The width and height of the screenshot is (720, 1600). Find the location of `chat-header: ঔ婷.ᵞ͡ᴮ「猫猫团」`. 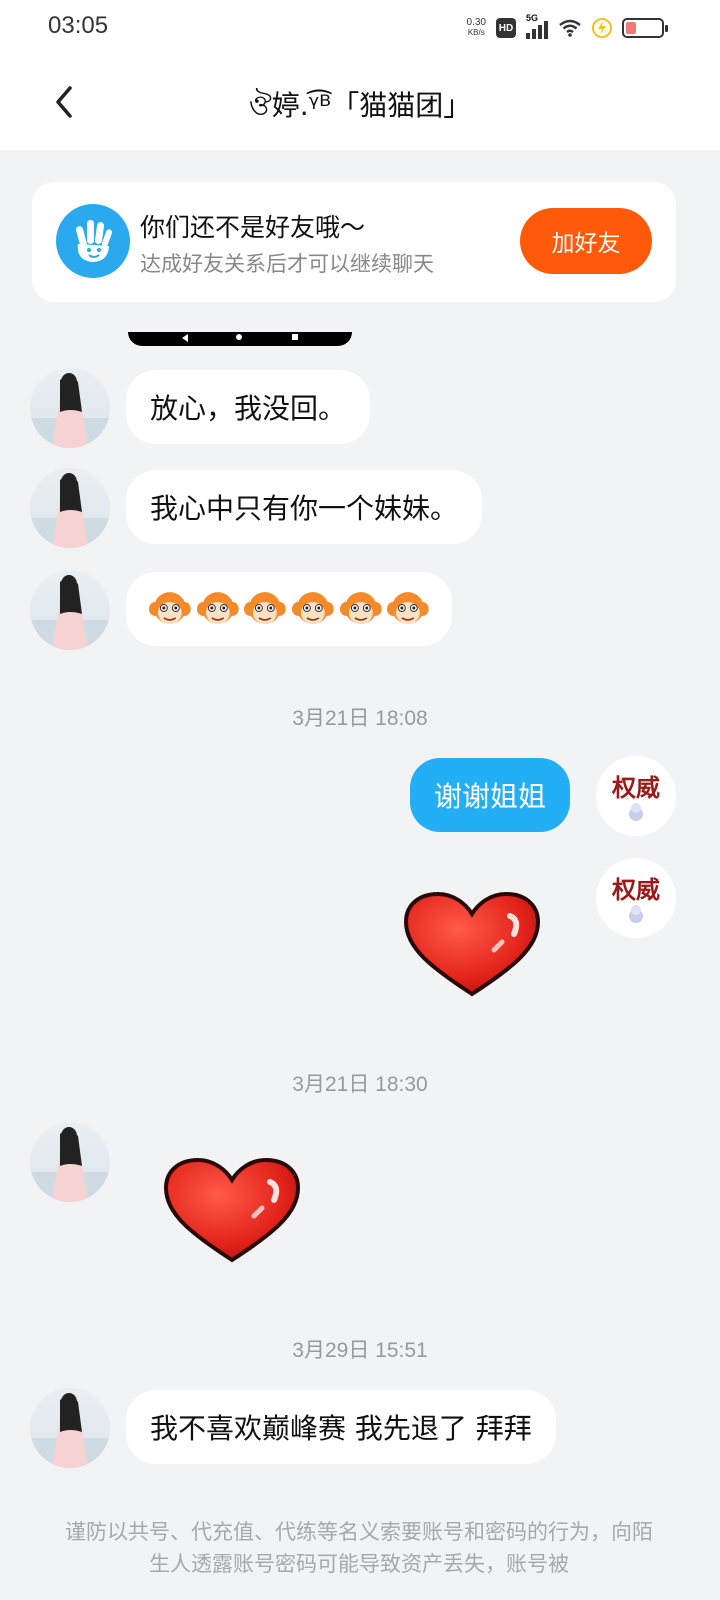

chat-header: ঔ婷.ᵞ͡ᴮ「猫猫团」 is located at coordinates (360, 103).